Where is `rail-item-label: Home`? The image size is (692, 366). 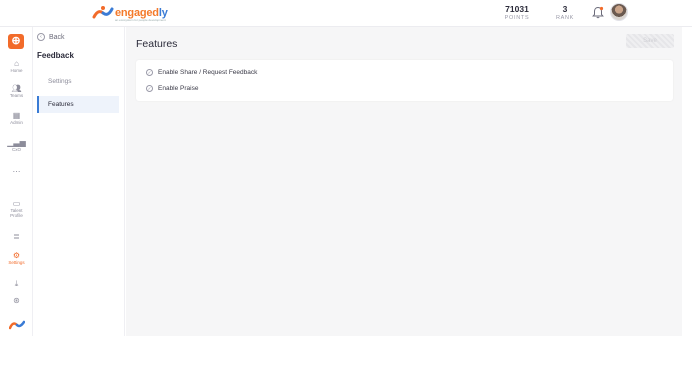
rail-item-label: Home is located at coordinates (16, 70).